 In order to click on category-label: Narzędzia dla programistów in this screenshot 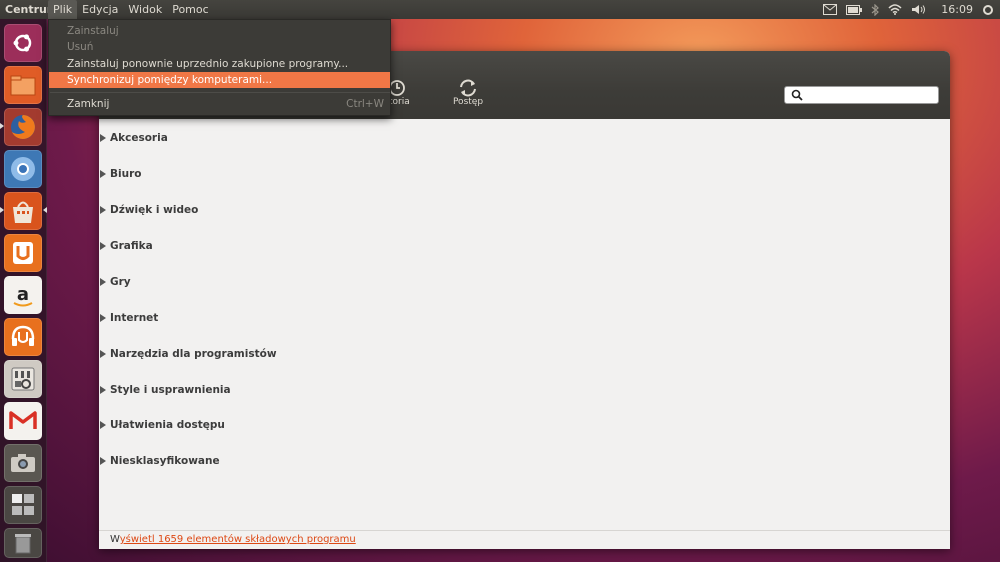, I will do `click(193, 354)`.